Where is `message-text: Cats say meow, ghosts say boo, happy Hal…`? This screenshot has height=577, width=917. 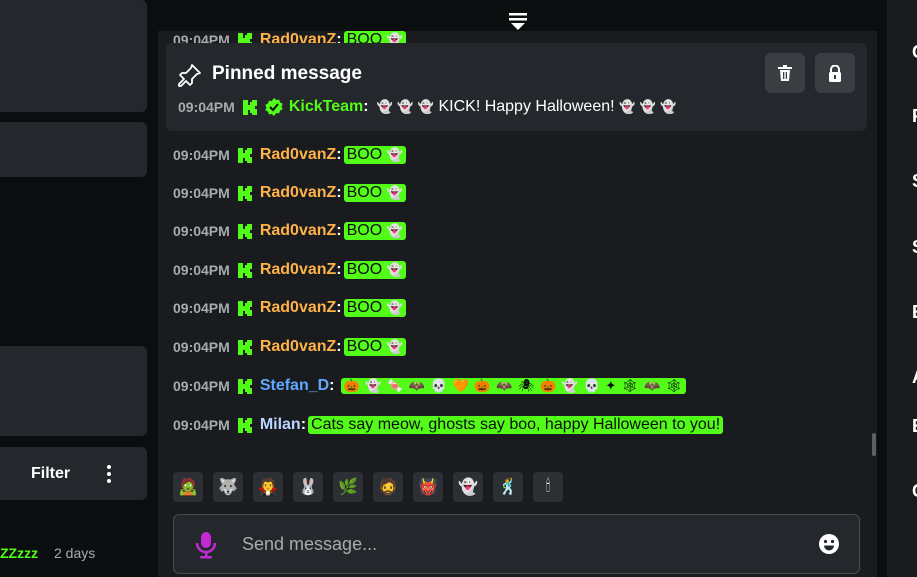
message-text: Cats say meow, ghosts say boo, happy Hal… is located at coordinates (516, 425).